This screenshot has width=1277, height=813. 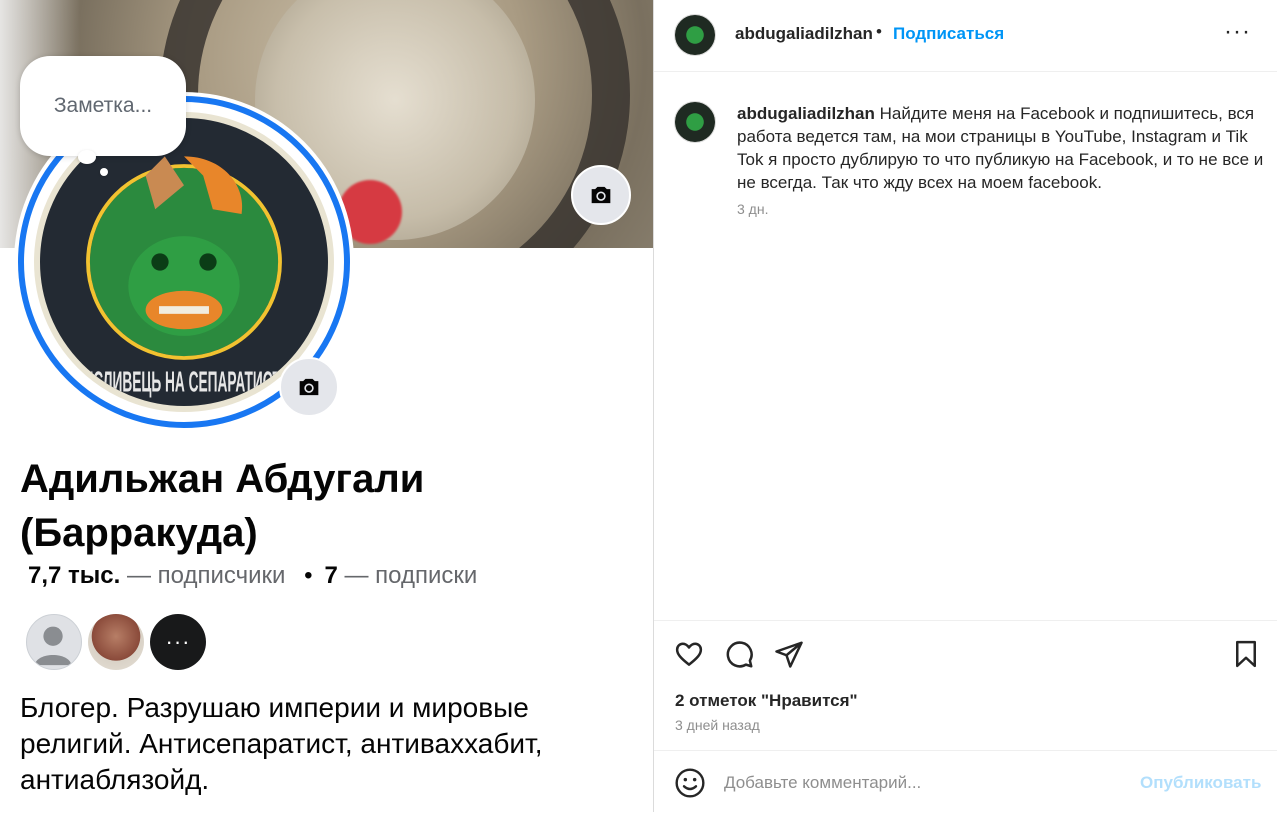 I want to click on follow-button: Подписаться, so click(x=948, y=34).